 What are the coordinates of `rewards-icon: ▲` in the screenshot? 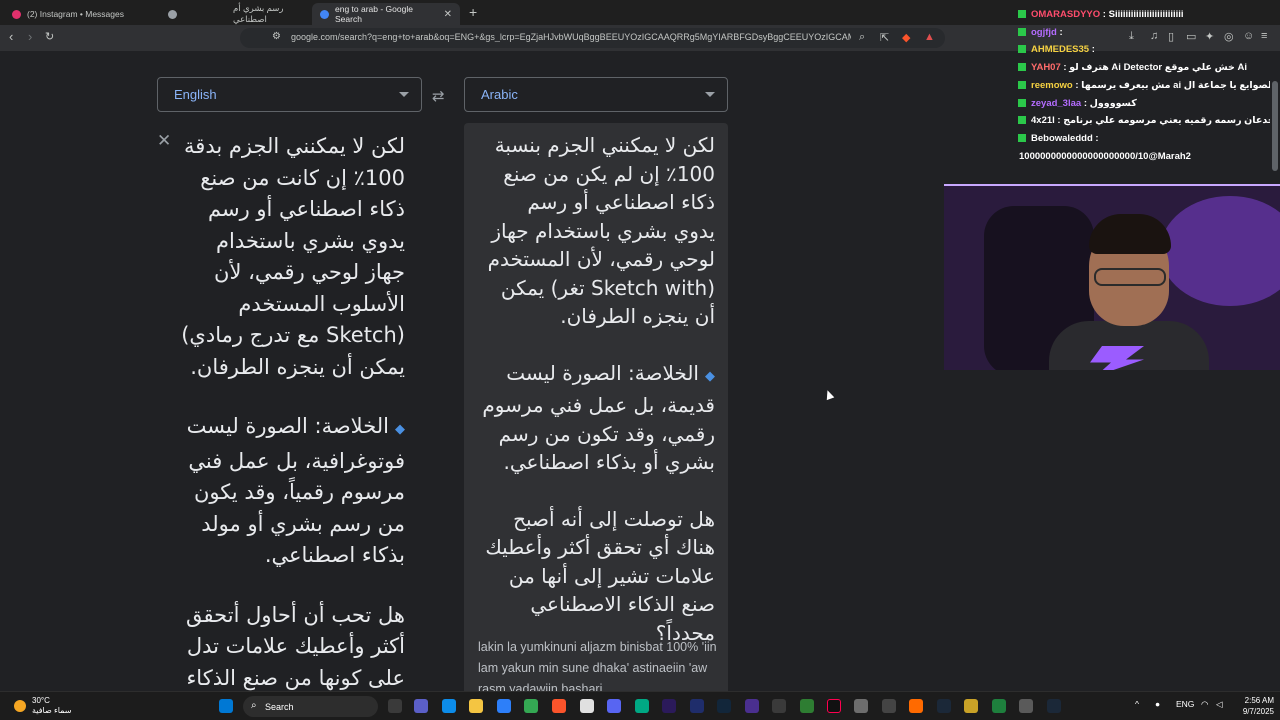 It's located at (929, 37).